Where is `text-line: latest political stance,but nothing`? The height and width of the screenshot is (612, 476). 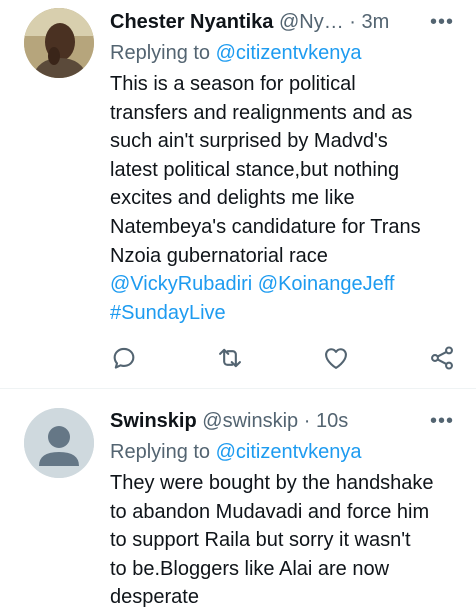
text-line: latest political stance,but nothing is located at coordinates (255, 169).